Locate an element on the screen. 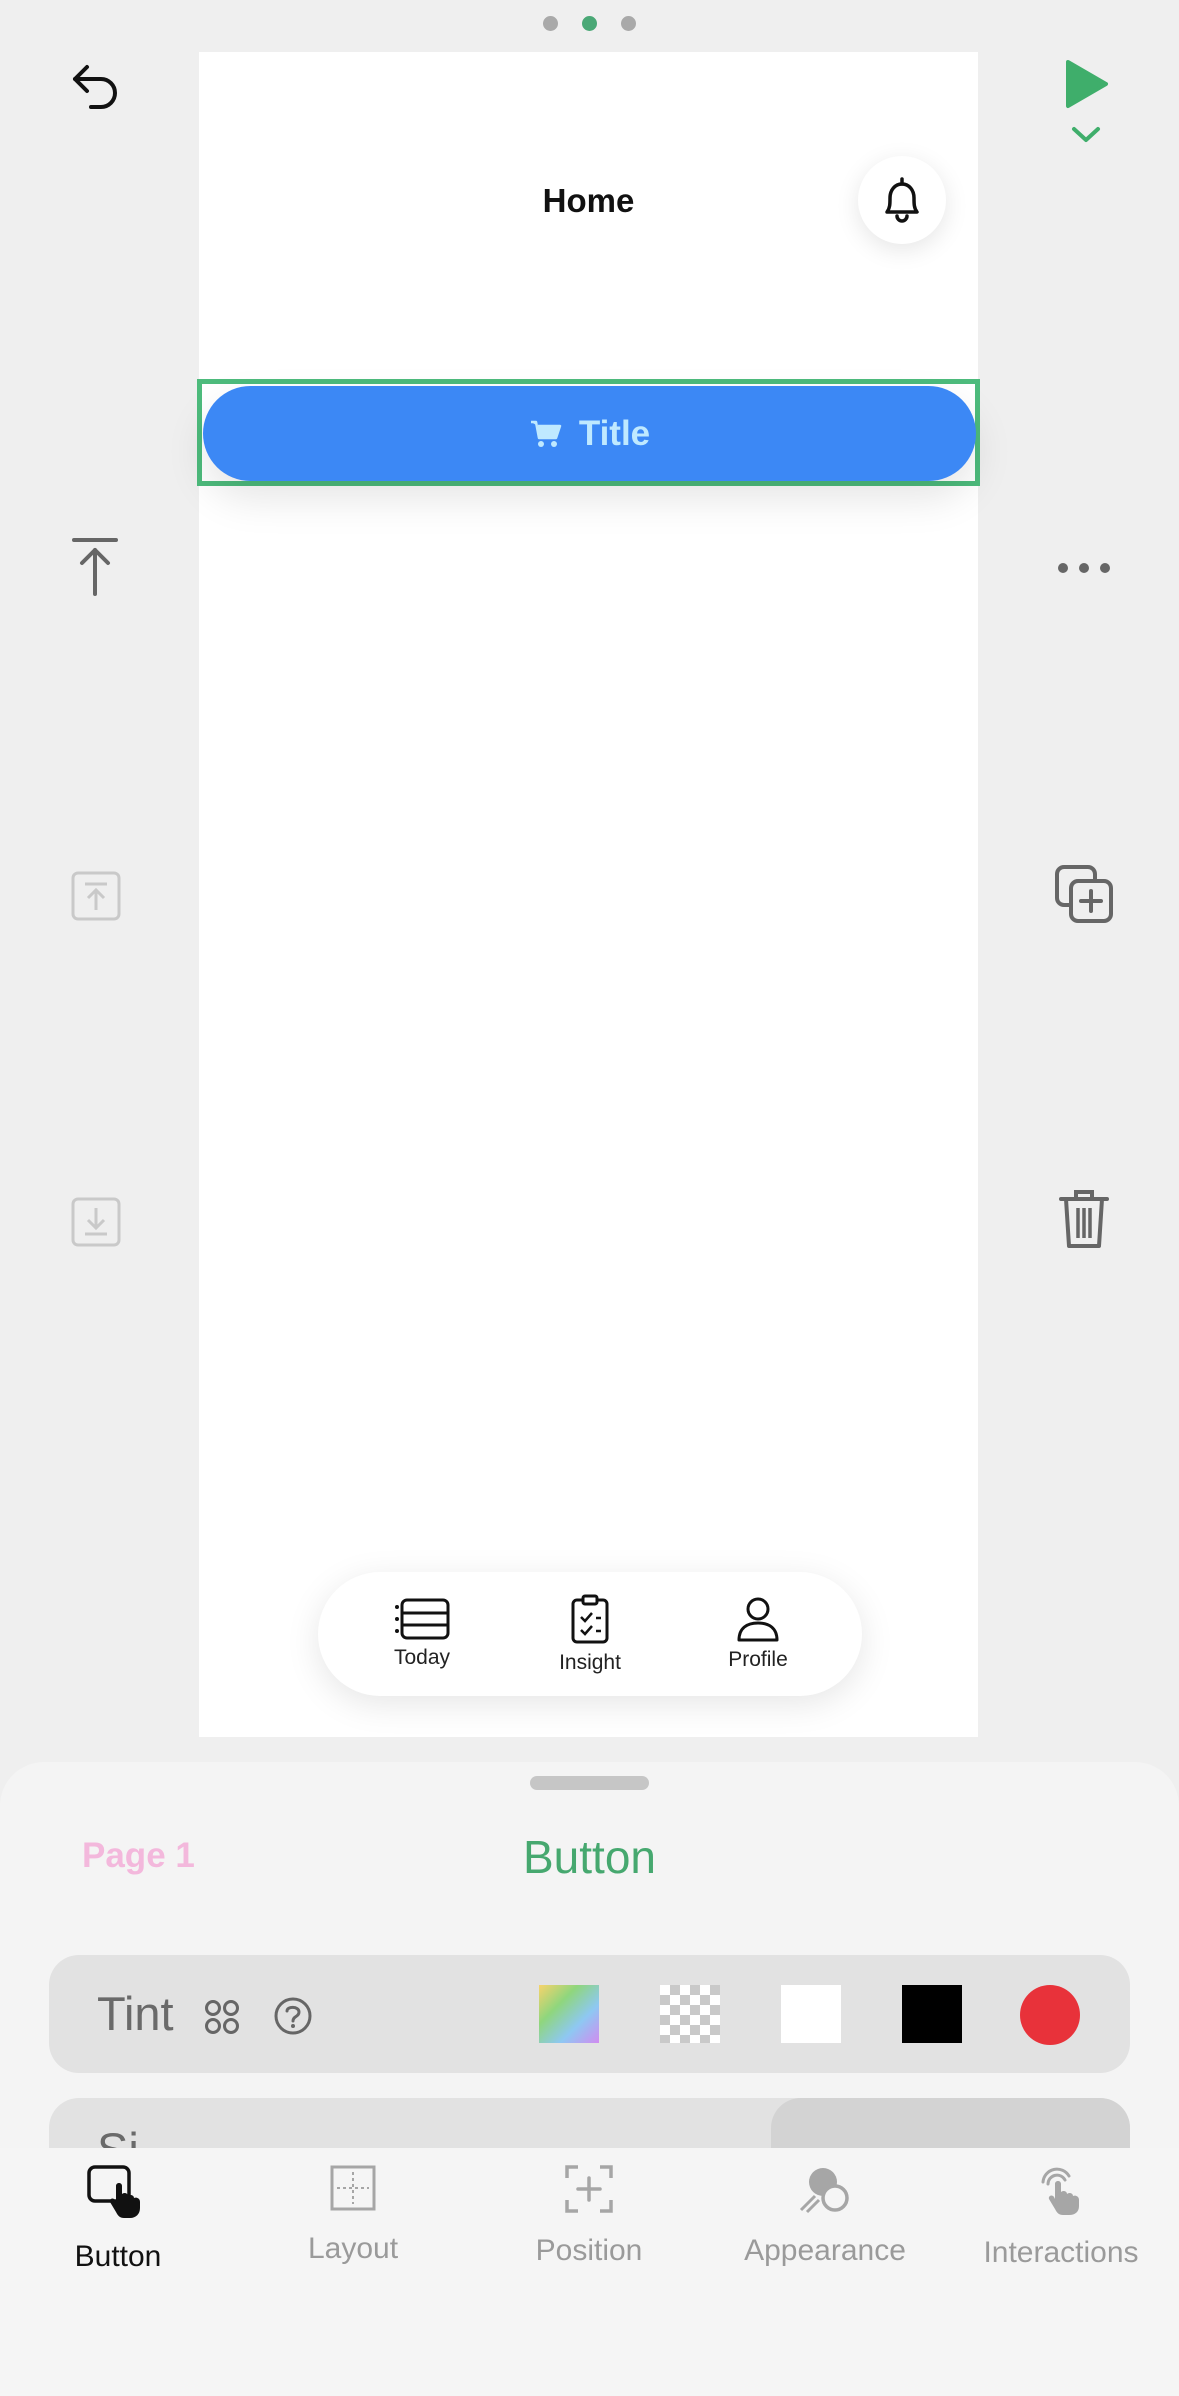  bring-forward-icon is located at coordinates (96, 896).